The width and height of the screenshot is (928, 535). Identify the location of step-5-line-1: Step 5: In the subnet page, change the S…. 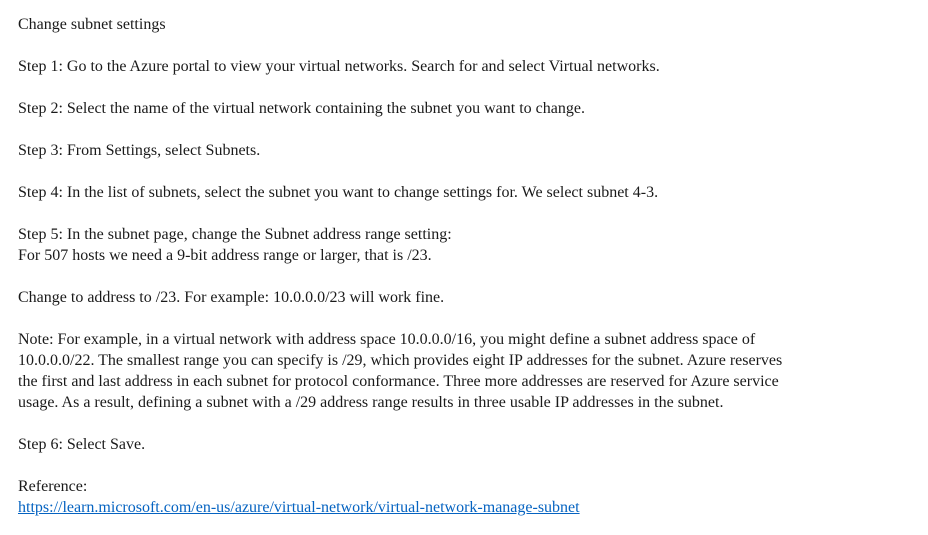
(235, 234).